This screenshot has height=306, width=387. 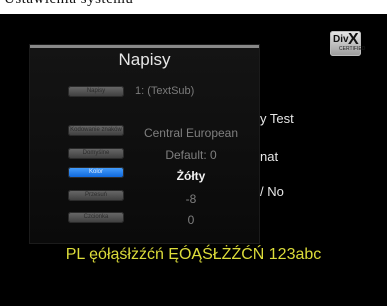 What do you see at coordinates (191, 220) in the screenshot?
I see `value-font: 0` at bounding box center [191, 220].